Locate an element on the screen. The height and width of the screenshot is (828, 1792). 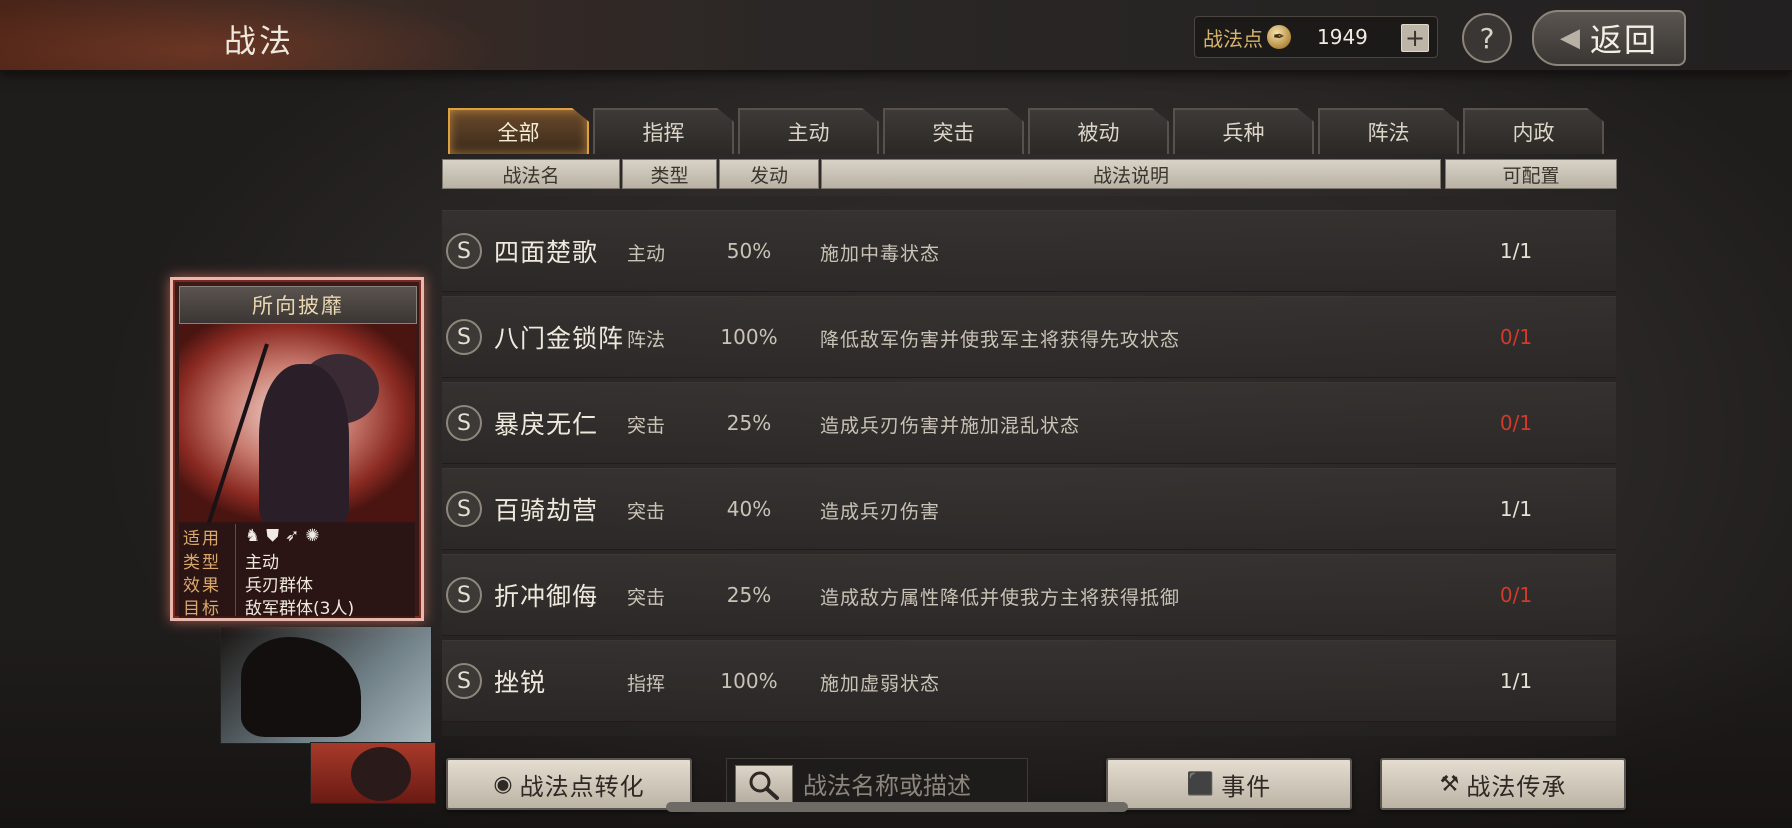
back-button: ◀ 返回 is located at coordinates (1609, 38).